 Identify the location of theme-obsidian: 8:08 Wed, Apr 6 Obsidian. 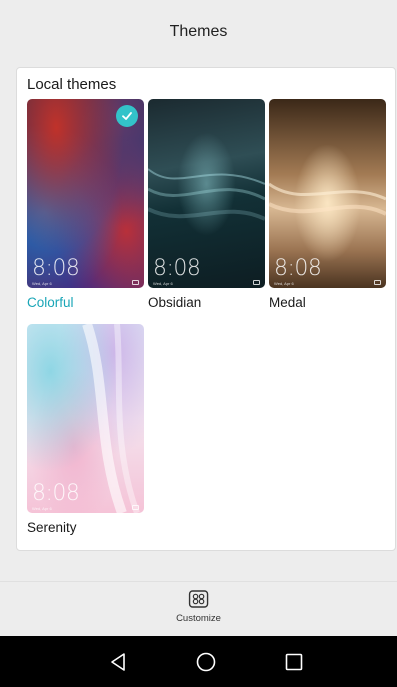
(206, 204).